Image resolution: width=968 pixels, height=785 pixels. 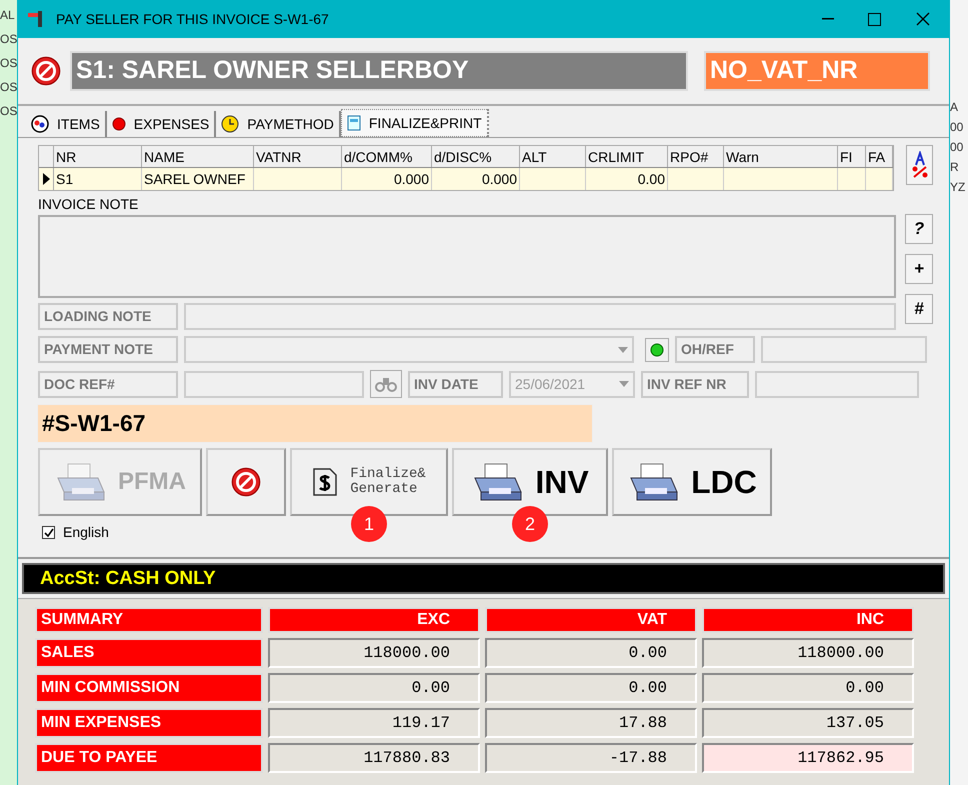 I want to click on binoculars-button, so click(x=386, y=384).